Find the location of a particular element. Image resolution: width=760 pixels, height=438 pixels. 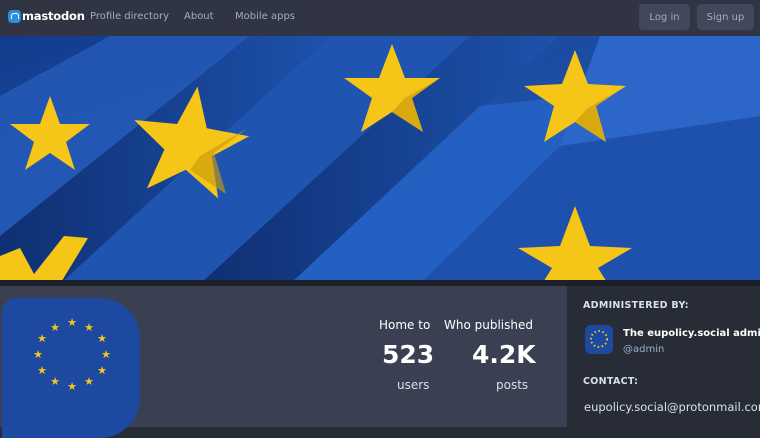

mastodon-logo: mastodon is located at coordinates (46, 16).